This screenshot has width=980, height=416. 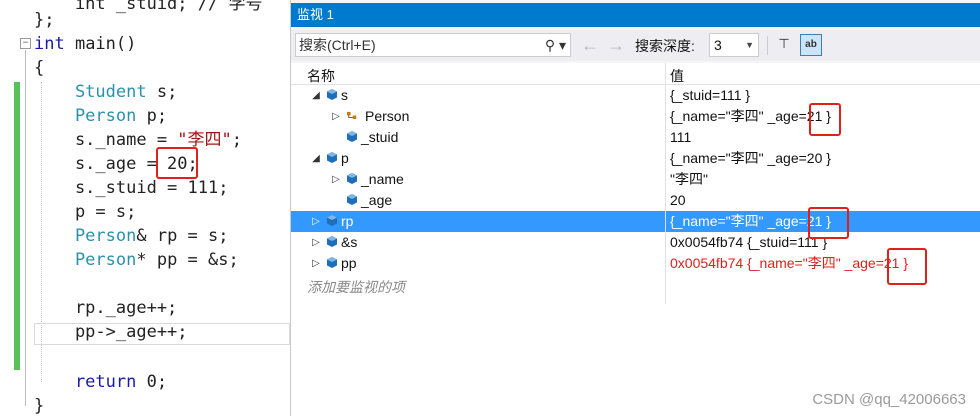 I want to click on code-line: return 0;, so click(x=100, y=382).